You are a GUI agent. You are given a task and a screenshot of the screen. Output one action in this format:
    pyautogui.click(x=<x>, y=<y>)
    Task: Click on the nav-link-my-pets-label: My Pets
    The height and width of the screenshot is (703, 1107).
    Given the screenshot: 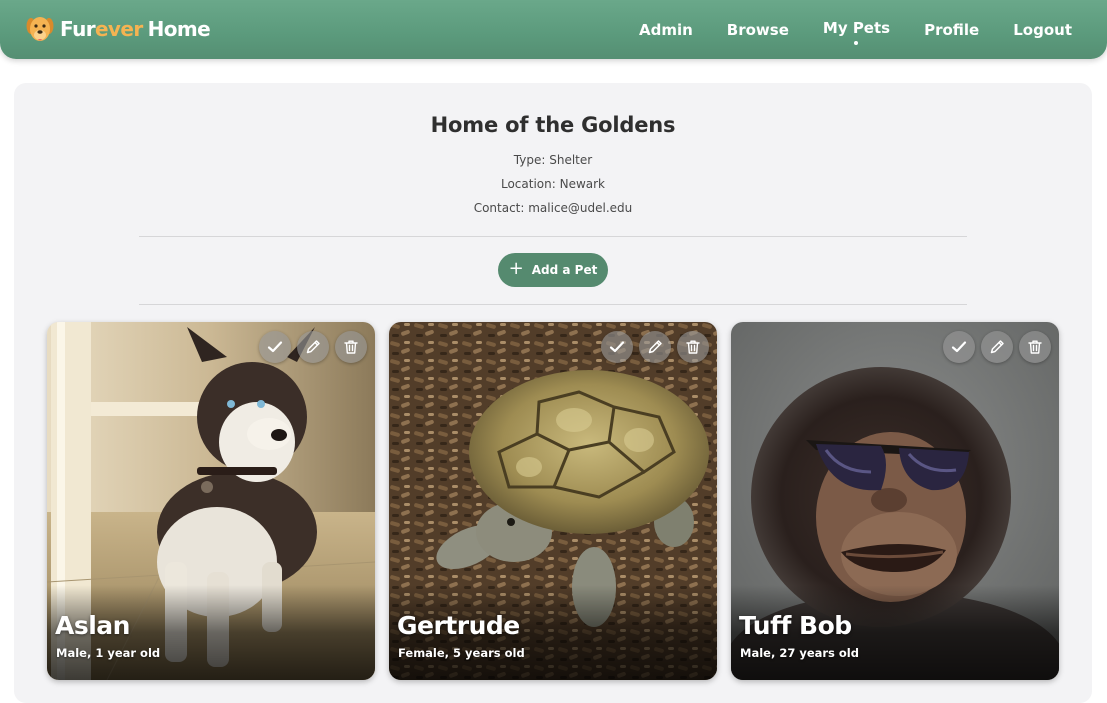 What is the action you would take?
    pyautogui.click(x=856, y=27)
    